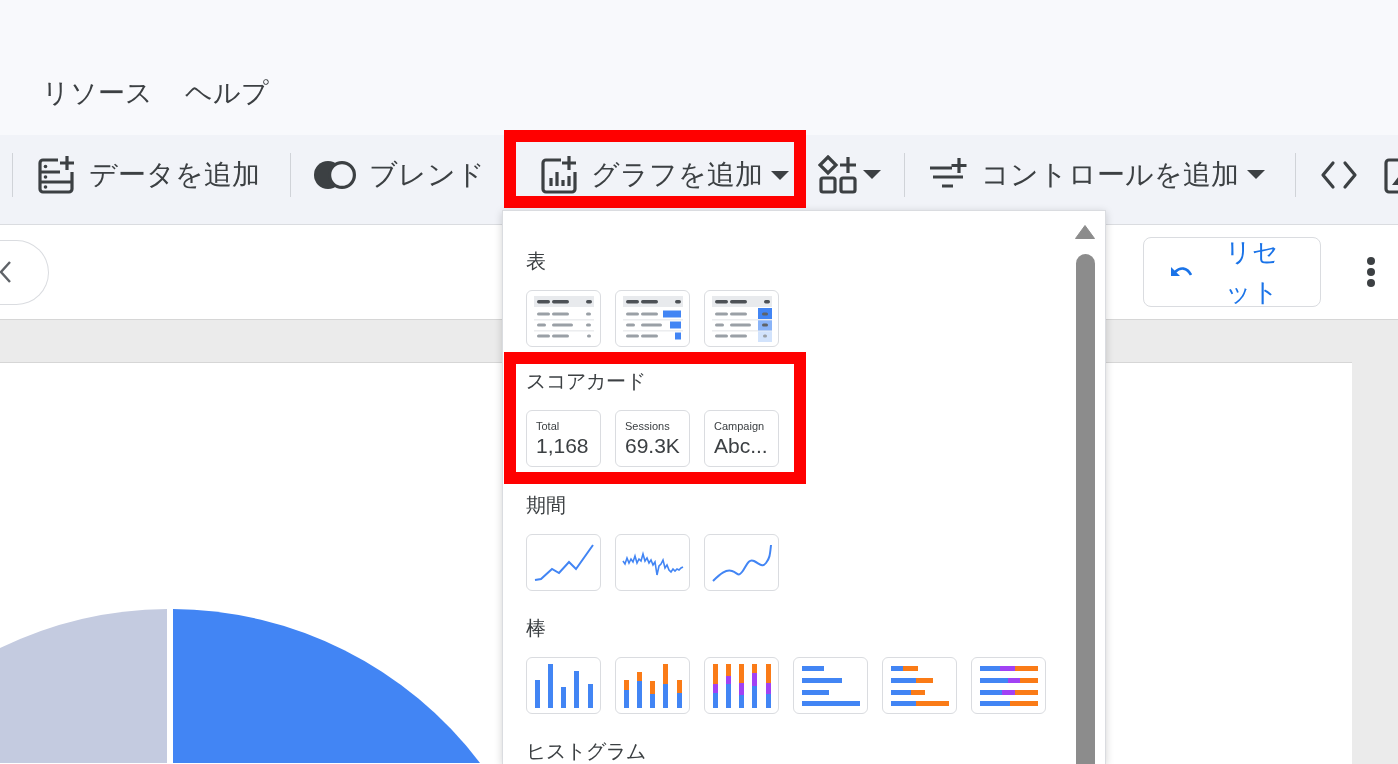 The height and width of the screenshot is (764, 1398). Describe the element at coordinates (403, 174) in the screenshot. I see `toolbar-button: ブレンド` at that location.